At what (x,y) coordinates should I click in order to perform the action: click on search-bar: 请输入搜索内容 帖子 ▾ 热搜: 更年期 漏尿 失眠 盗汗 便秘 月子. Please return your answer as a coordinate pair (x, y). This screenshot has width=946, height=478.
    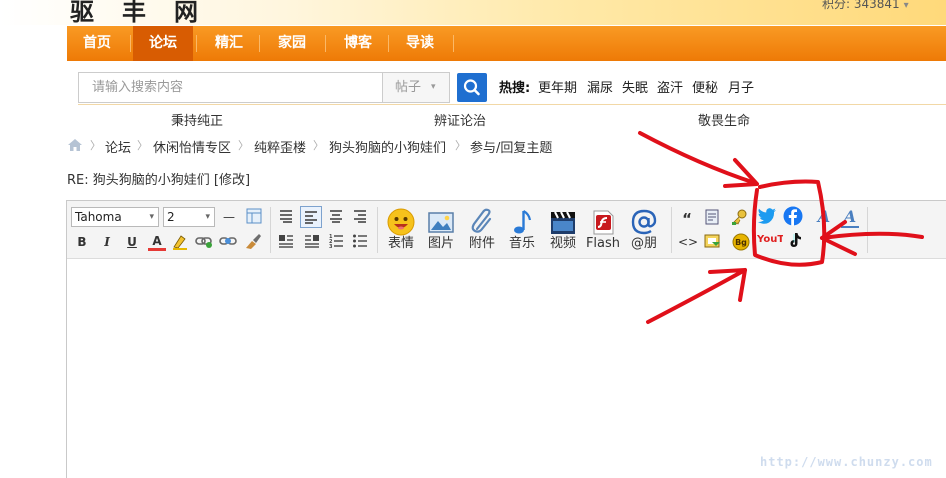
    Looking at the image, I should click on (512, 87).